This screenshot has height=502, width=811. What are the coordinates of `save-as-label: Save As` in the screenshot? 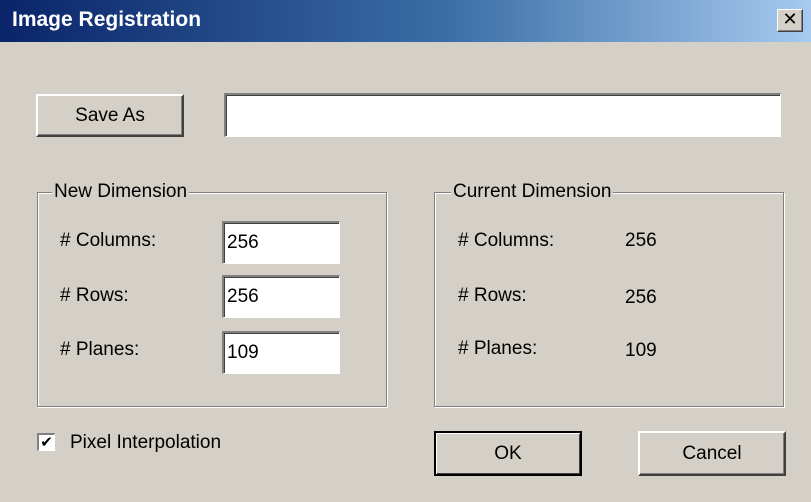 It's located at (110, 115).